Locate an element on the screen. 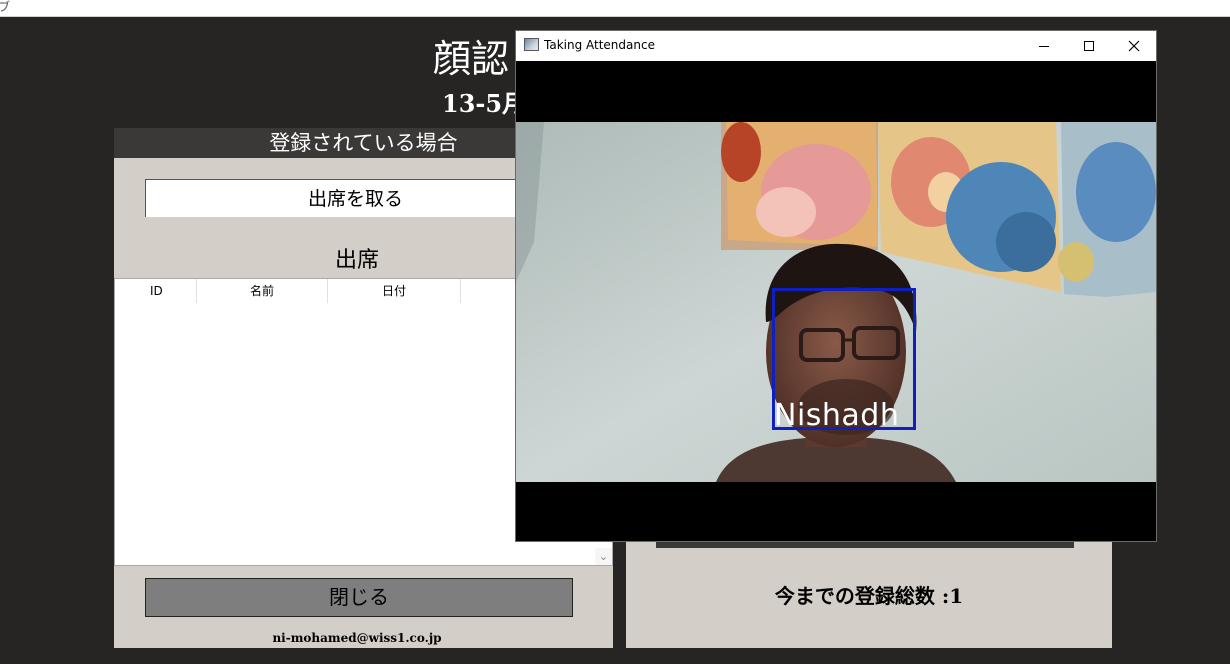  window-top-strip: ブ is located at coordinates (615, 8).